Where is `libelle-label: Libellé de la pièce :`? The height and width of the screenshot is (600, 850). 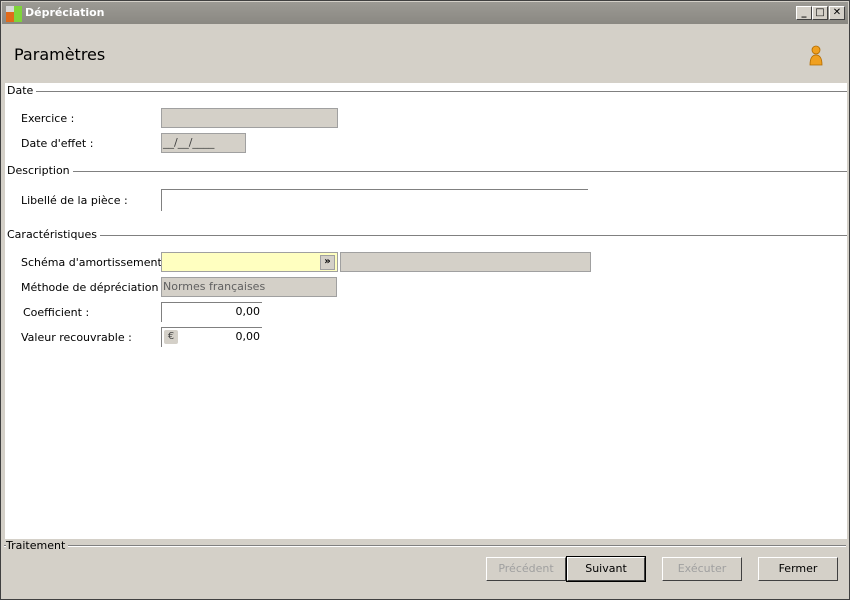
libelle-label: Libellé de la pièce : is located at coordinates (74, 200).